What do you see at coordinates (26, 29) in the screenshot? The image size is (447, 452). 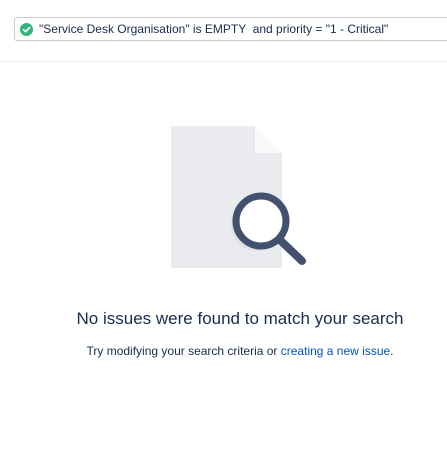 I see `check-circle-icon` at bounding box center [26, 29].